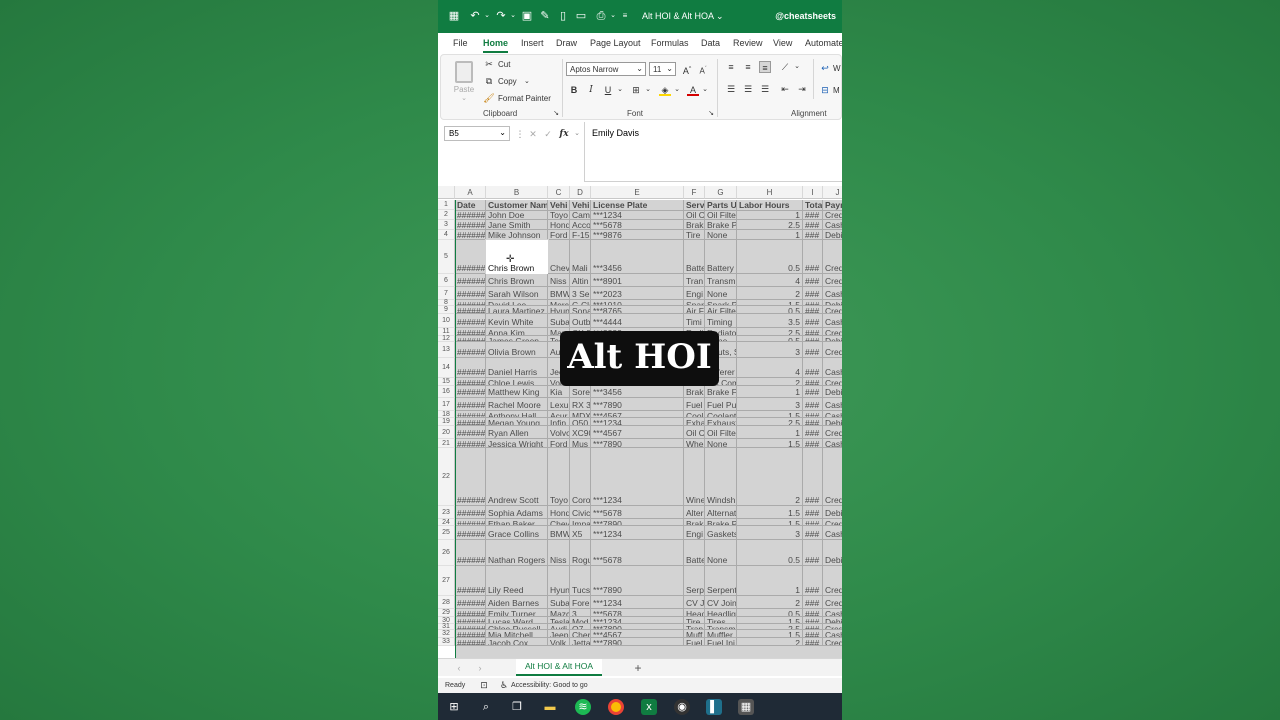 The image size is (1280, 720). What do you see at coordinates (837, 68) in the screenshot?
I see `wrap-text-button: W` at bounding box center [837, 68].